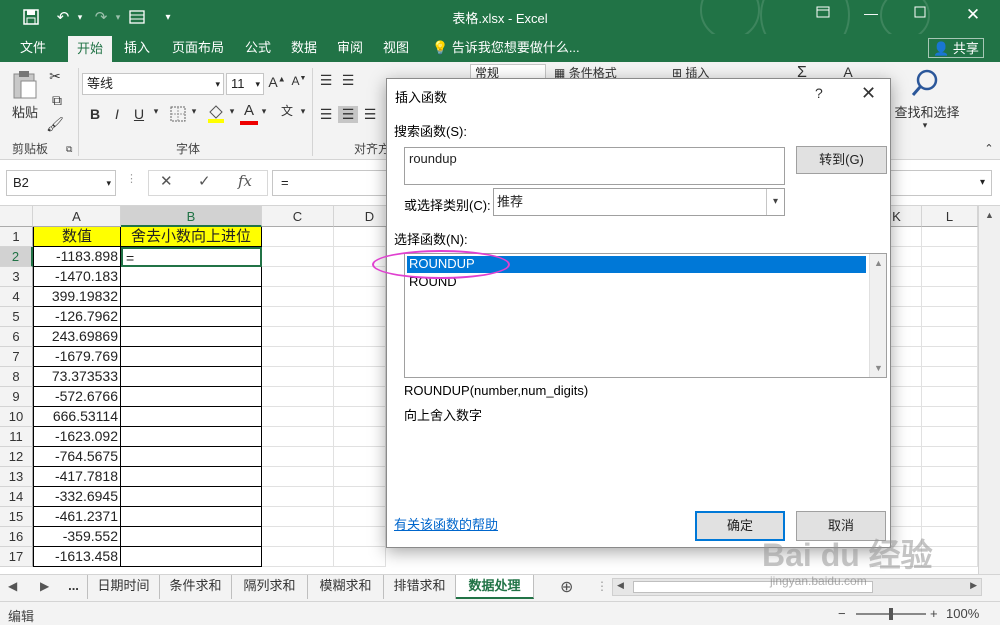 The width and height of the screenshot is (1000, 625). Describe the element at coordinates (566, 587) in the screenshot. I see `add-sheet-icon: ⊕` at that location.